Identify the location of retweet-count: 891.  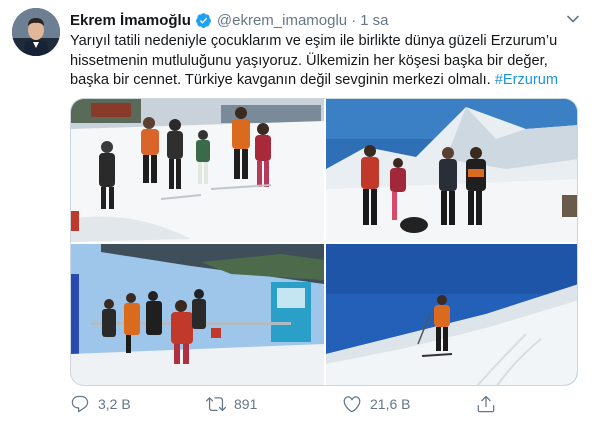
(246, 404).